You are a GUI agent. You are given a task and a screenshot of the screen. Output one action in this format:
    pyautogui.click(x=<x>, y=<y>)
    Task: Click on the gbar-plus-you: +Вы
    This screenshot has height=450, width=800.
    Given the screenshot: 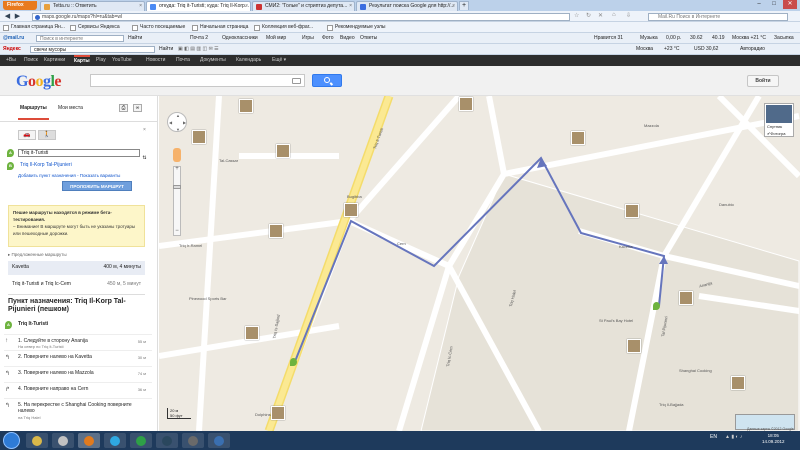 What is the action you would take?
    pyautogui.click(x=11, y=60)
    